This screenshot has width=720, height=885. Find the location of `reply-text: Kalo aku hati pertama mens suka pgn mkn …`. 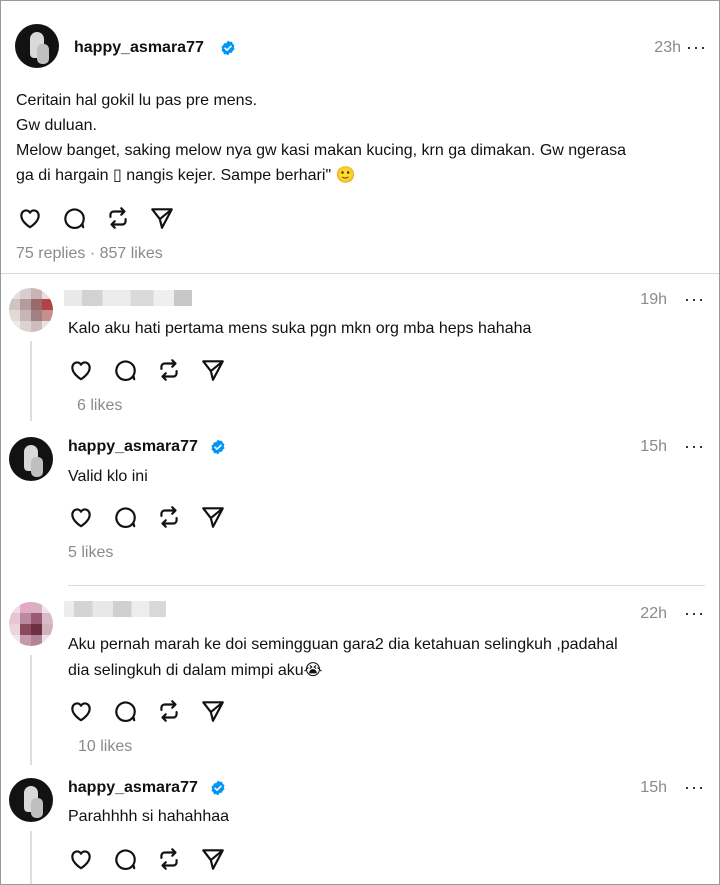

reply-text: Kalo aku hati pertama mens suka pgn mkn … is located at coordinates (300, 328).